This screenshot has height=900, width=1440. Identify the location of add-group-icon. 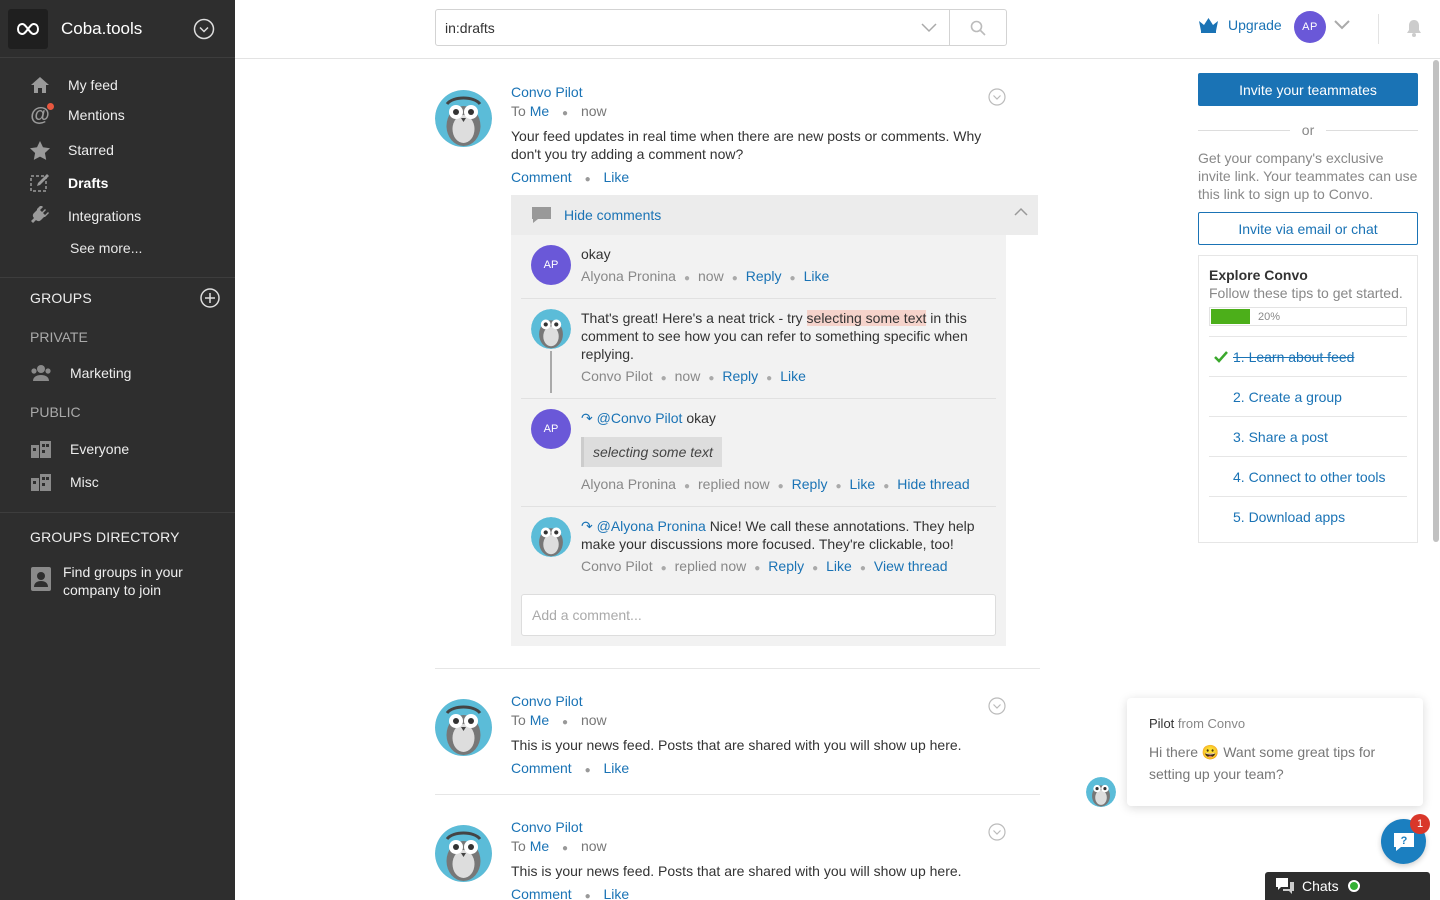
(210, 298).